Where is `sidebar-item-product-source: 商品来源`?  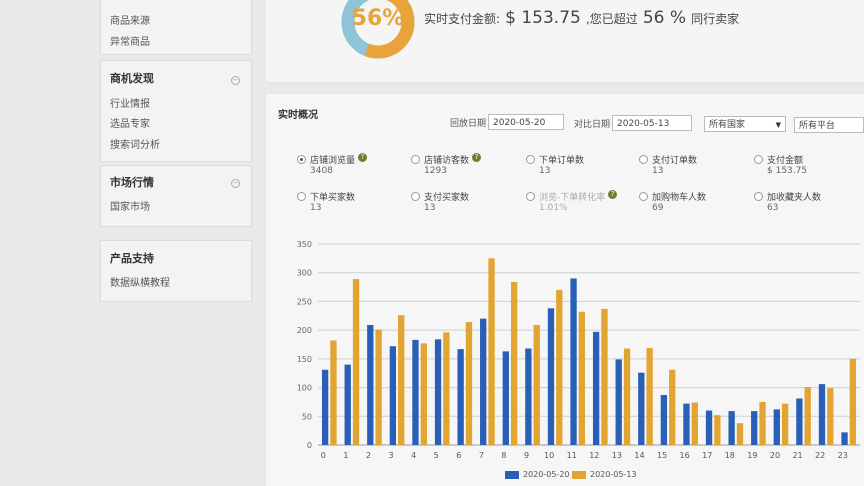 sidebar-item-product-source: 商品来源 is located at coordinates (130, 19).